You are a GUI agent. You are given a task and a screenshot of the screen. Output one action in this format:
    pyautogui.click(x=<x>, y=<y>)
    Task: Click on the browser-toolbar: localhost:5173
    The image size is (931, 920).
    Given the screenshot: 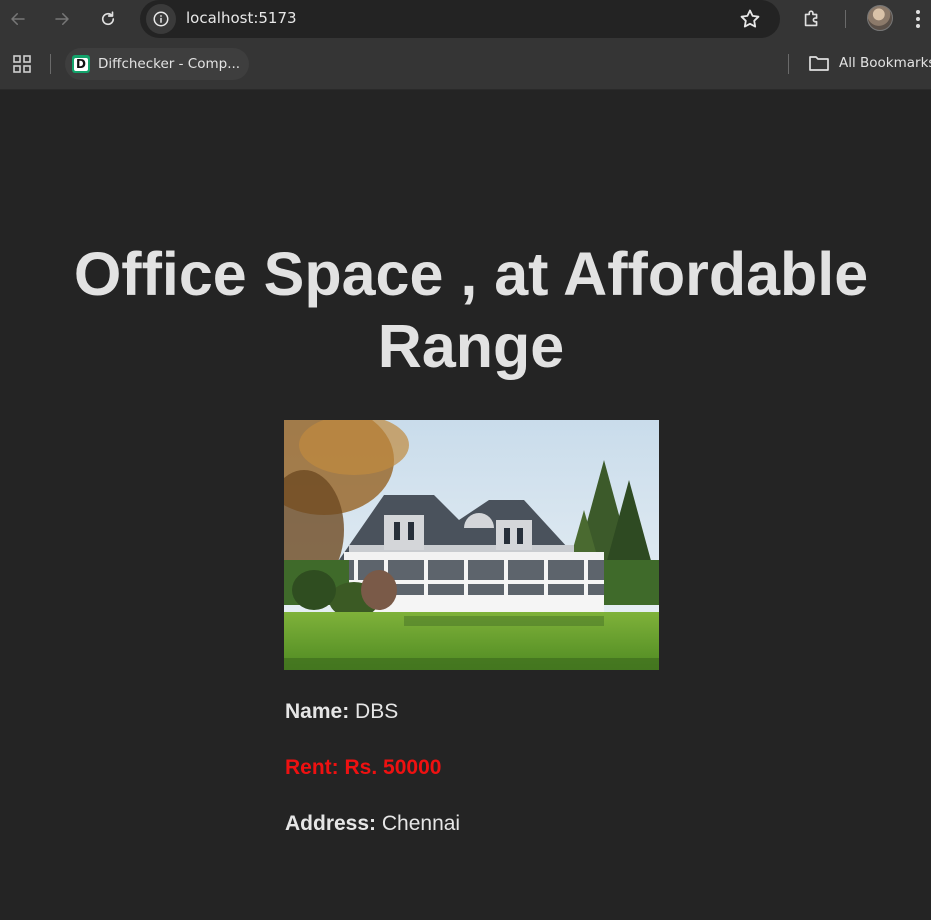 What is the action you would take?
    pyautogui.click(x=465, y=20)
    